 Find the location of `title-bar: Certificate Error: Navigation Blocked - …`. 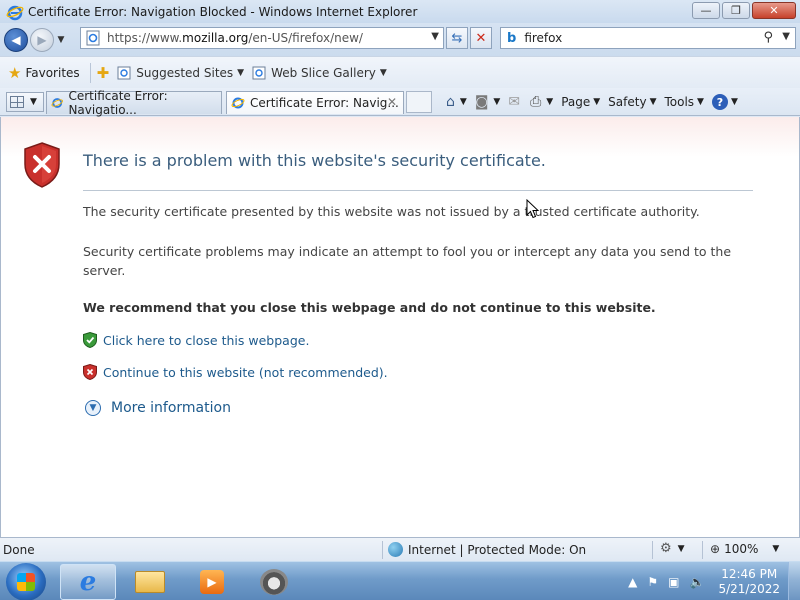

title-bar: Certificate Error: Navigation Blocked - … is located at coordinates (400, 11).